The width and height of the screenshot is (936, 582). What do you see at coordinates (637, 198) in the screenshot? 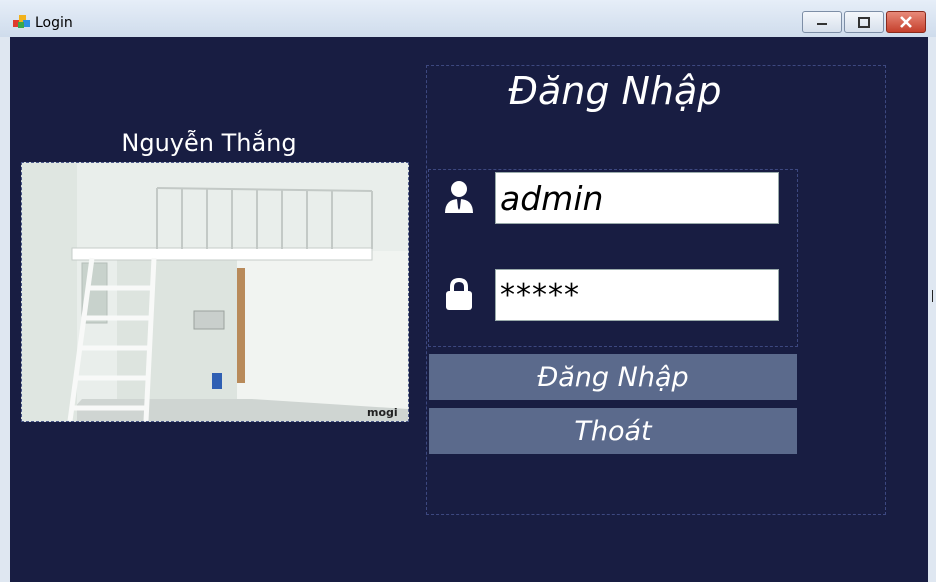
I see `username-input: admin` at bounding box center [637, 198].